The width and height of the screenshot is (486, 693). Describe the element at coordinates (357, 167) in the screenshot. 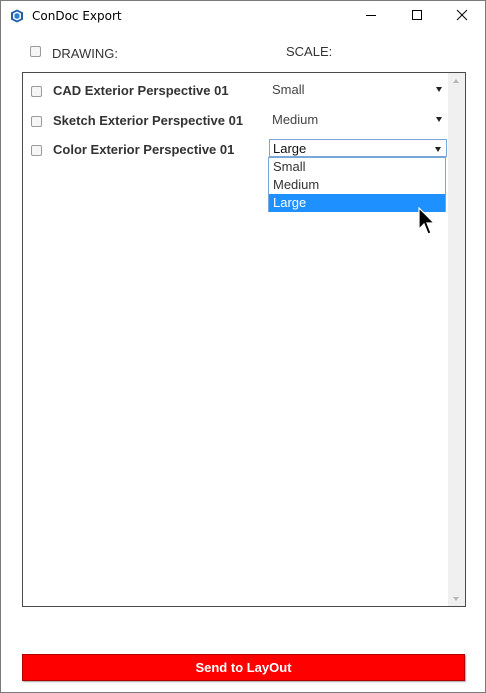

I see `dropdown-option-small: Small` at that location.